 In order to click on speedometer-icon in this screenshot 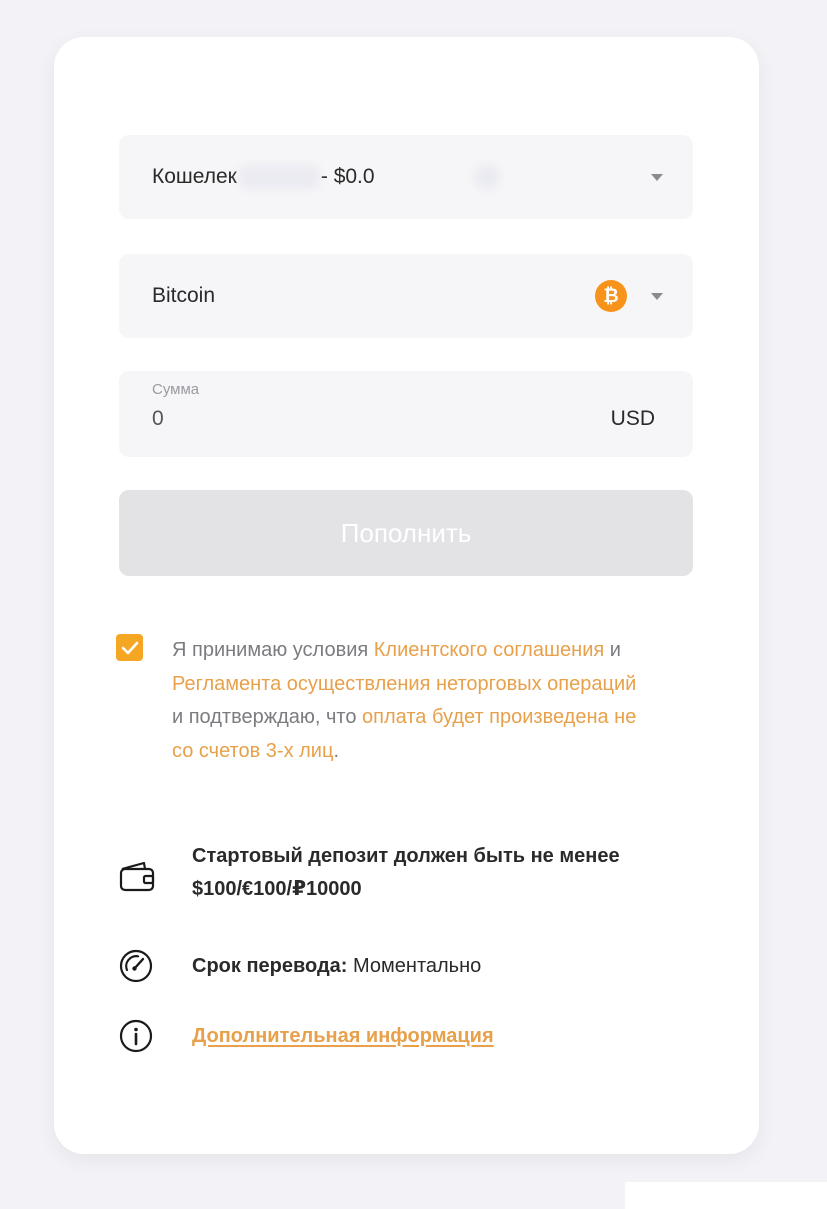, I will do `click(136, 966)`.